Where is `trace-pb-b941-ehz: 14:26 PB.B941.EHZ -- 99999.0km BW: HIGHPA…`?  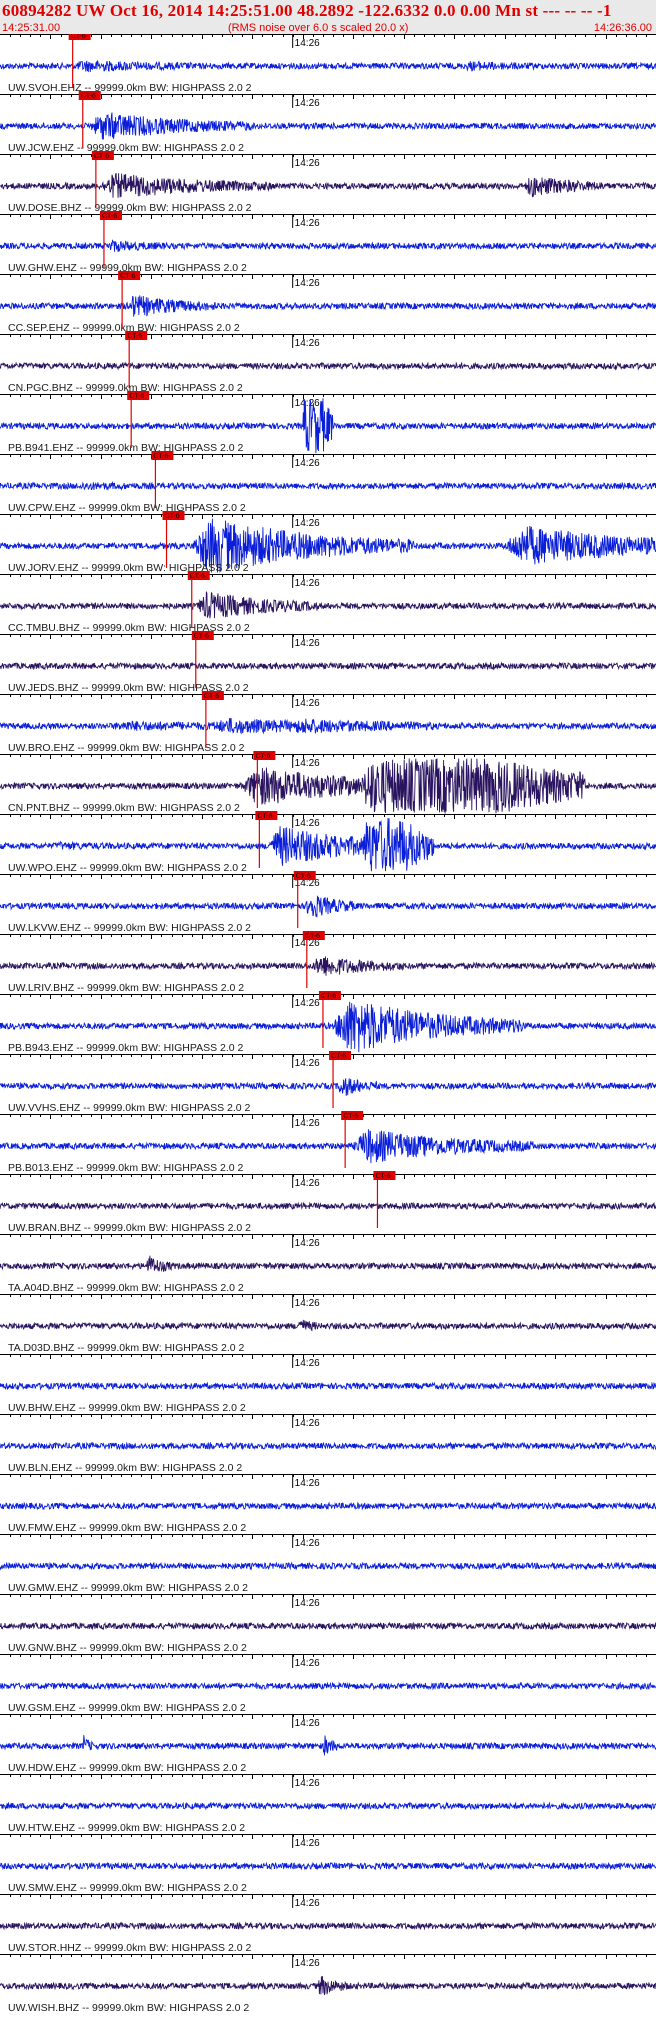
trace-pb-b941-ehz: 14:26 PB.B941.EHZ -- 99999.0km BW: HIGHPA… is located at coordinates (328, 422).